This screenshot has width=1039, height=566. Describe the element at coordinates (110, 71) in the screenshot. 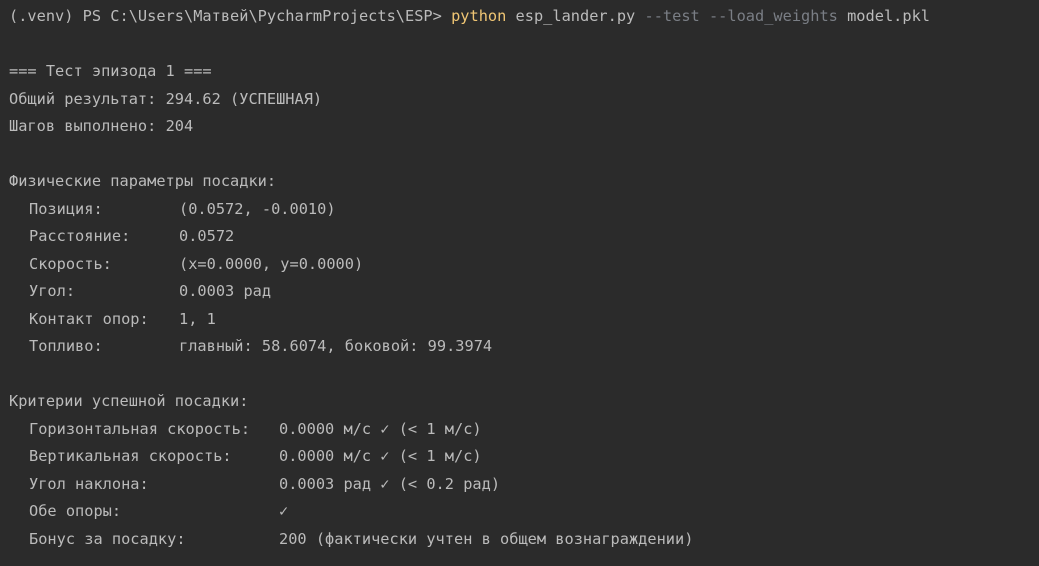

I see `episode-header: === Тест эпизода 1 ===` at that location.